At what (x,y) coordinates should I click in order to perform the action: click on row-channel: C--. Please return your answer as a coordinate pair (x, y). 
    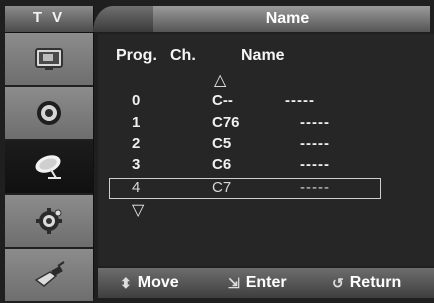
    Looking at the image, I should click on (222, 100).